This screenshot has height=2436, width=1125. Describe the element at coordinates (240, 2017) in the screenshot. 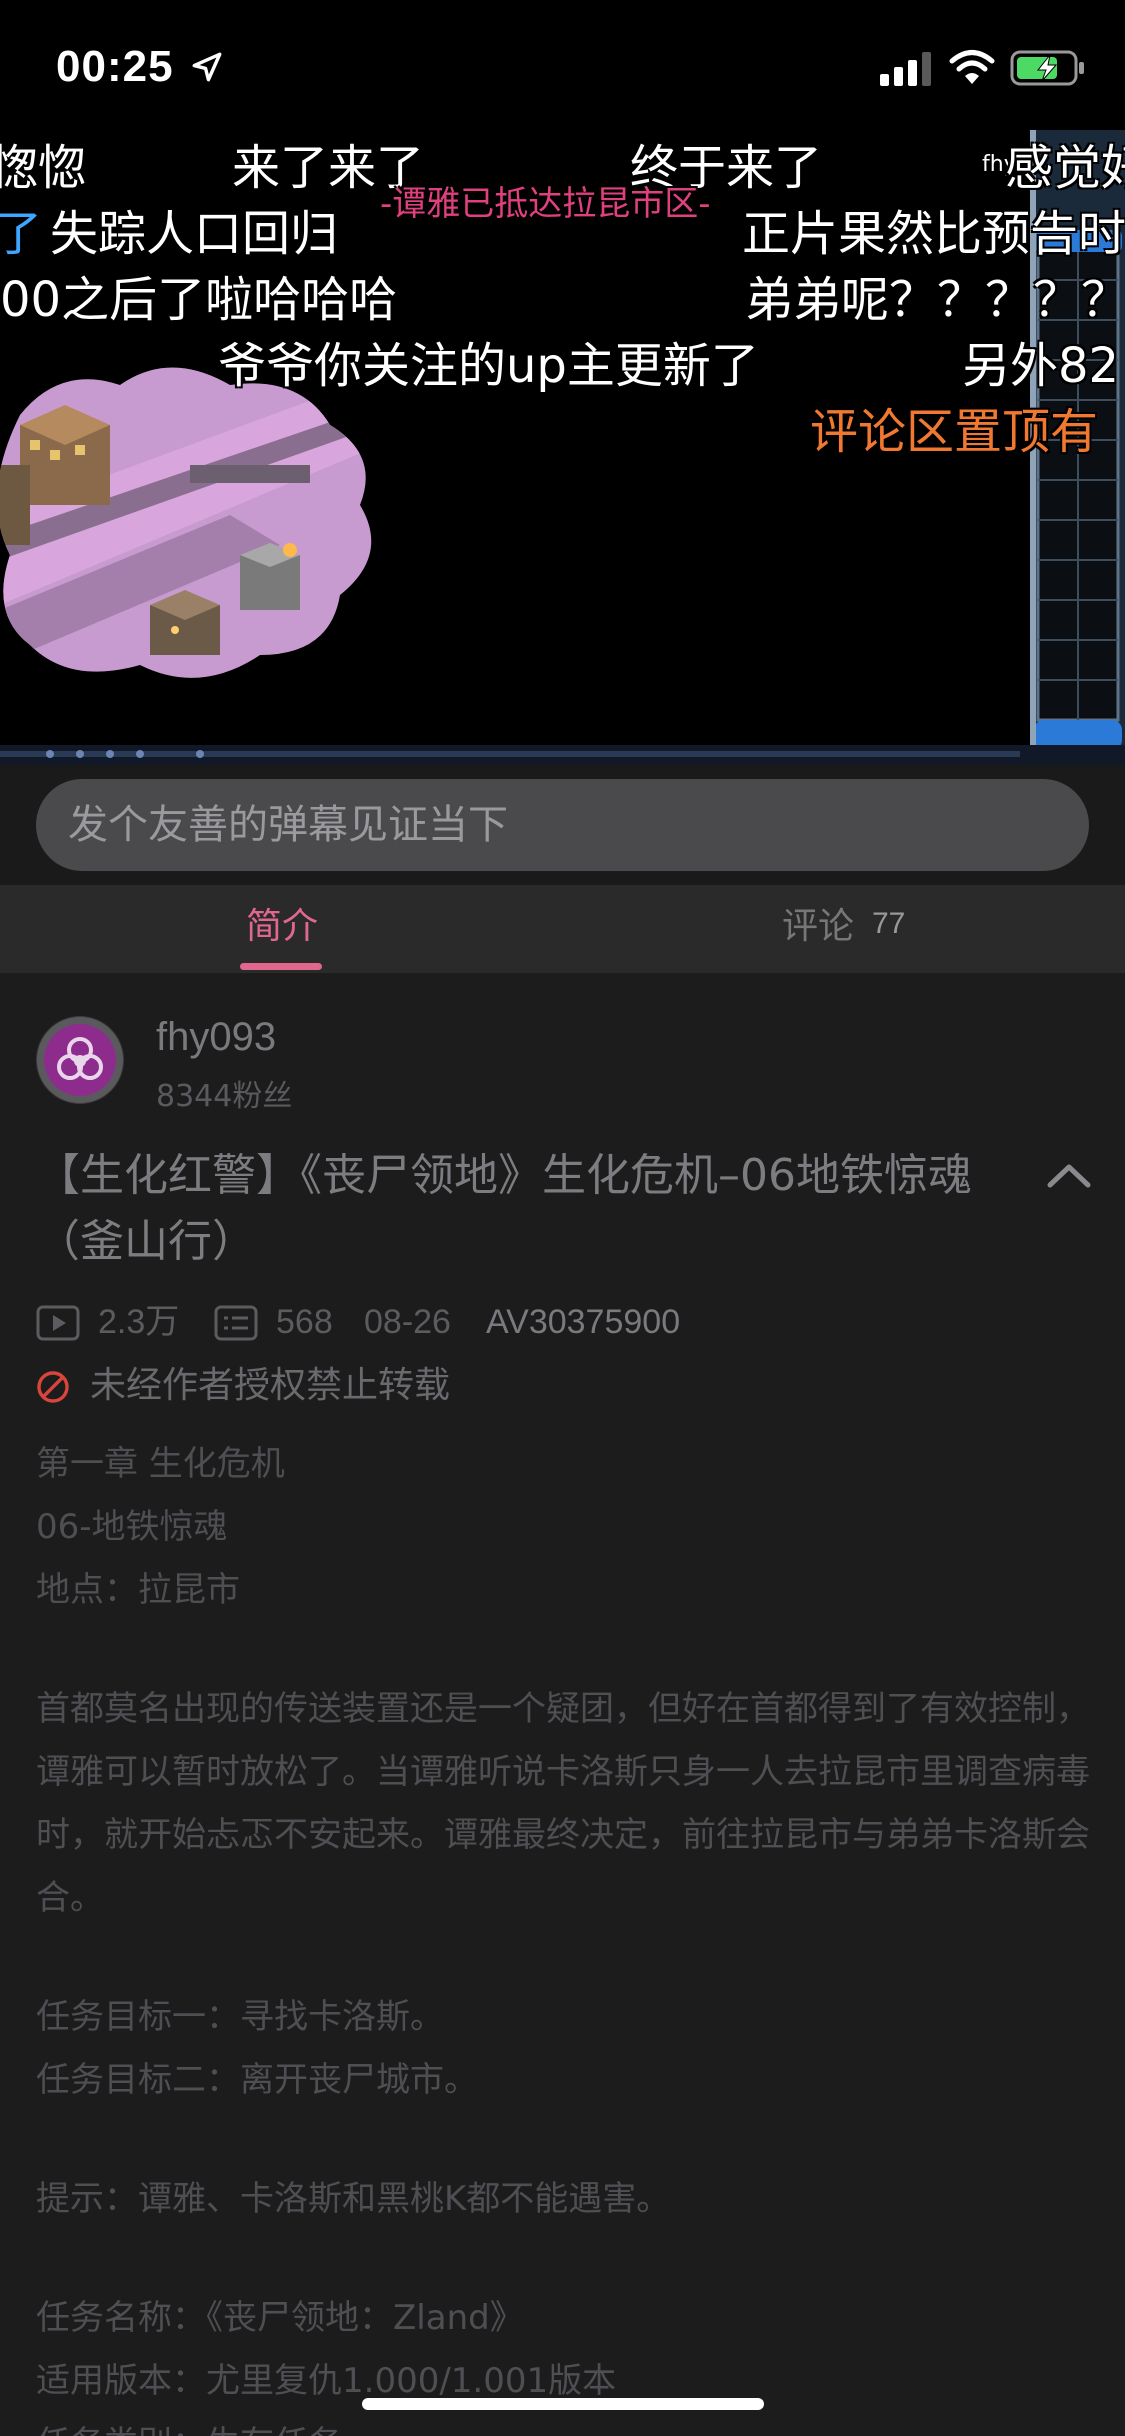

I see `description-line: 任务目标一：寻找卡洛斯。` at that location.